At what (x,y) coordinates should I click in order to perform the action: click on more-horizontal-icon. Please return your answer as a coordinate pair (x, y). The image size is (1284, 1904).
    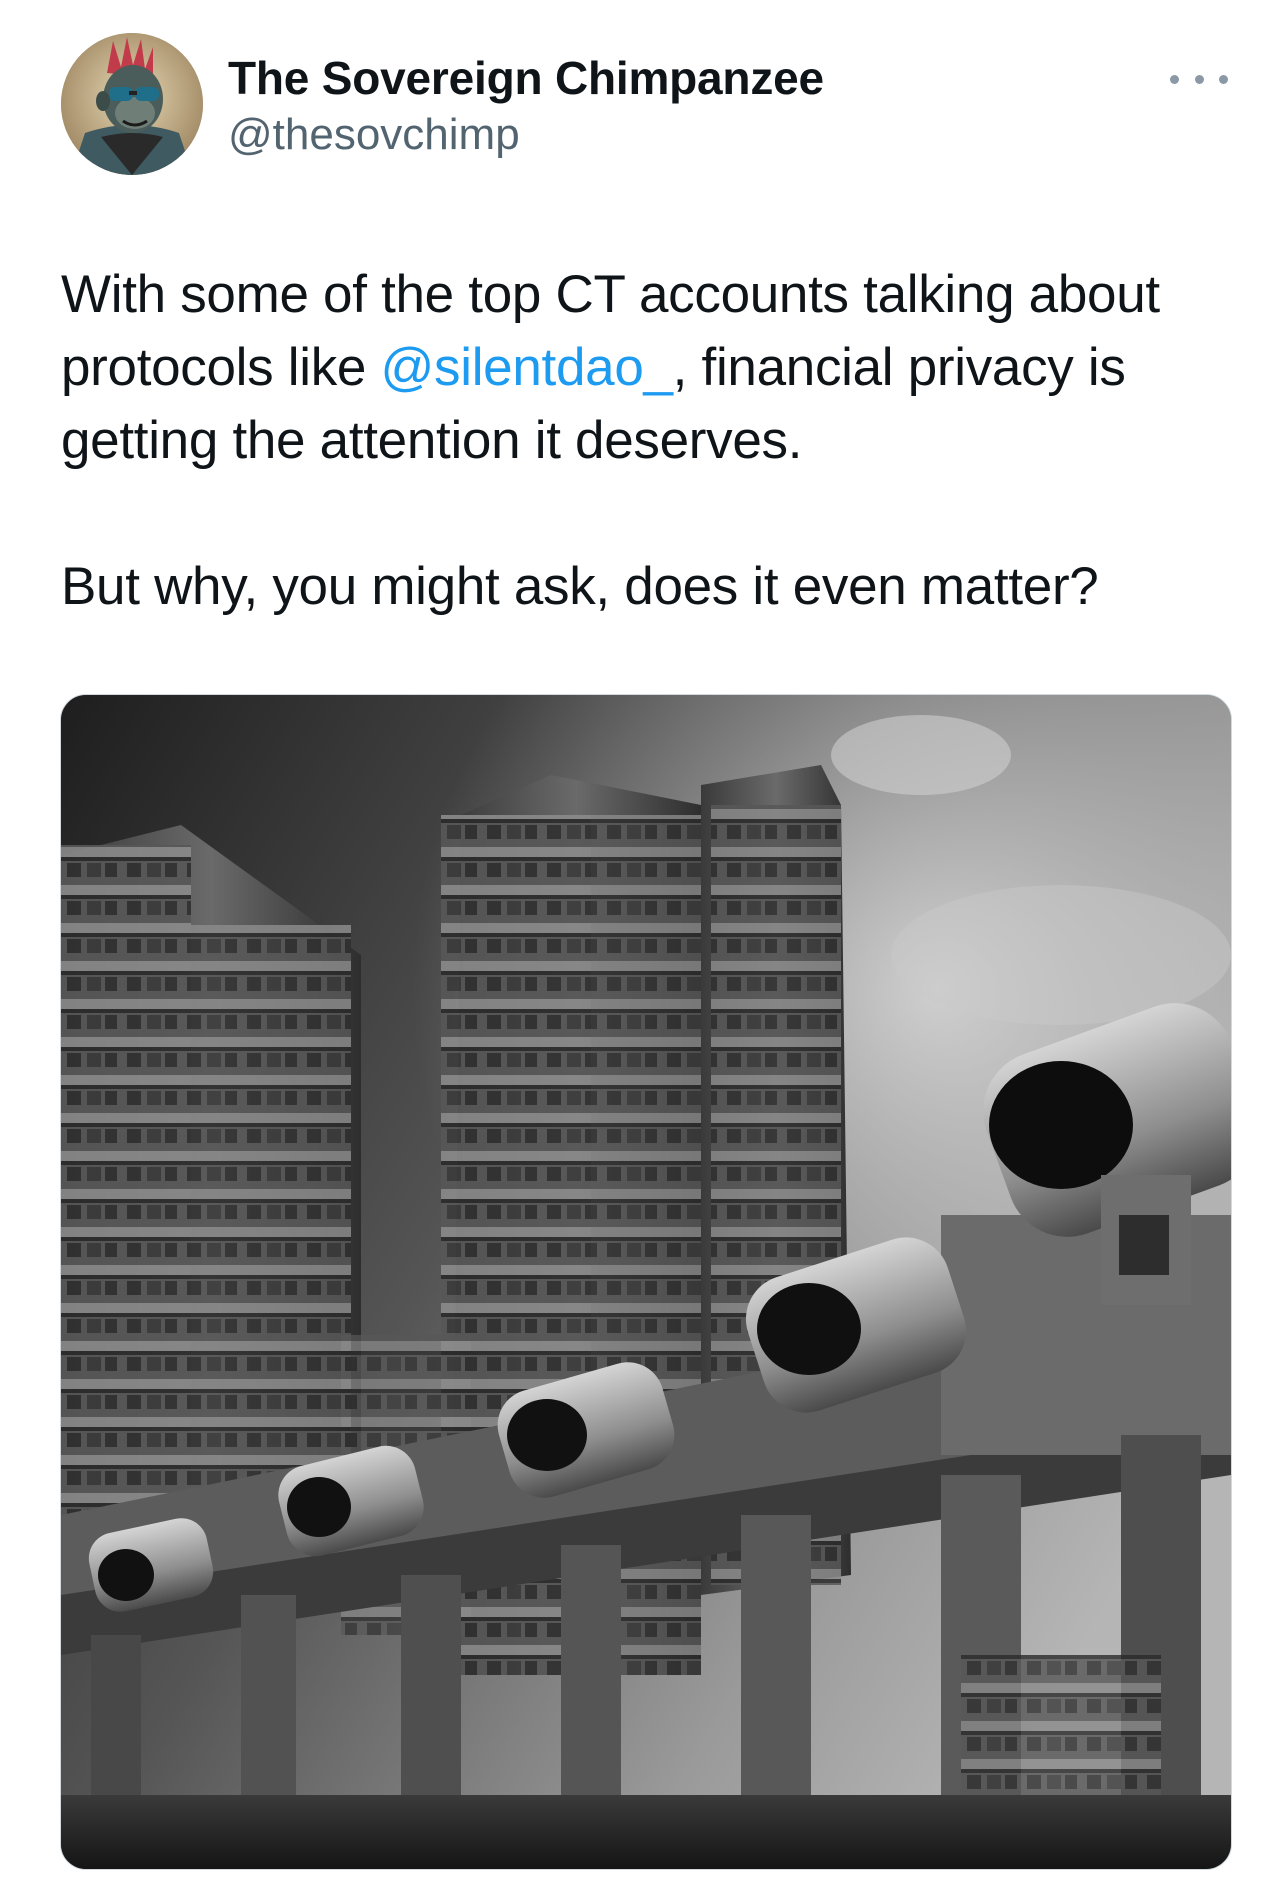
    Looking at the image, I should click on (1174, 79).